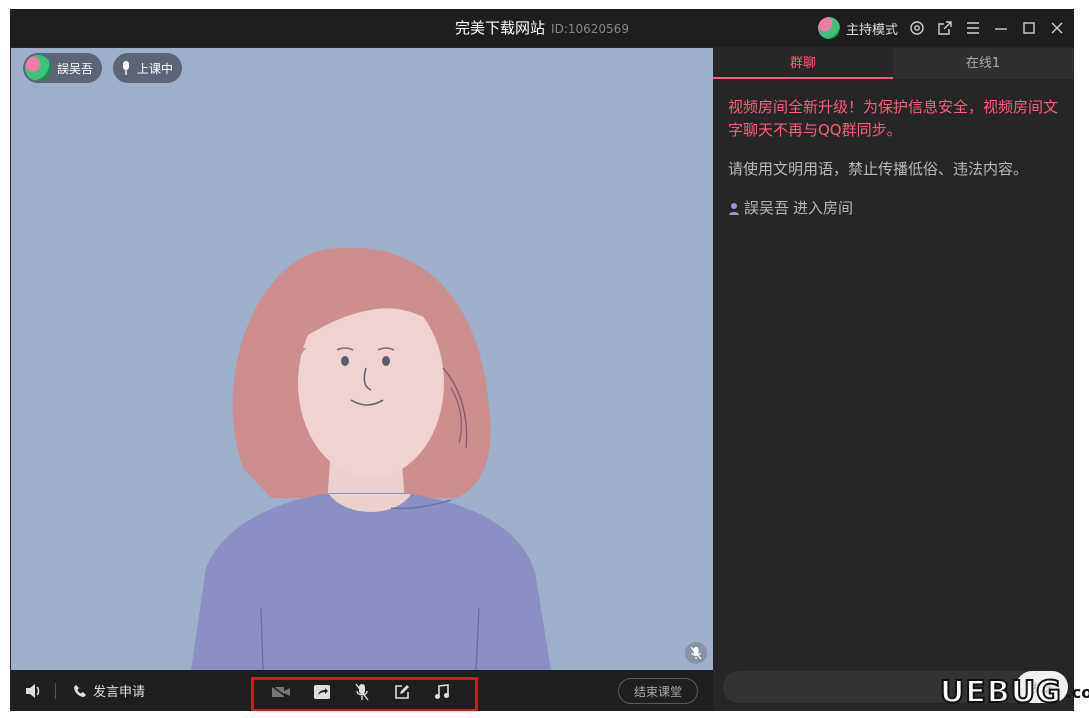 This screenshot has width=1089, height=718. I want to click on volume-icon, so click(33, 690).